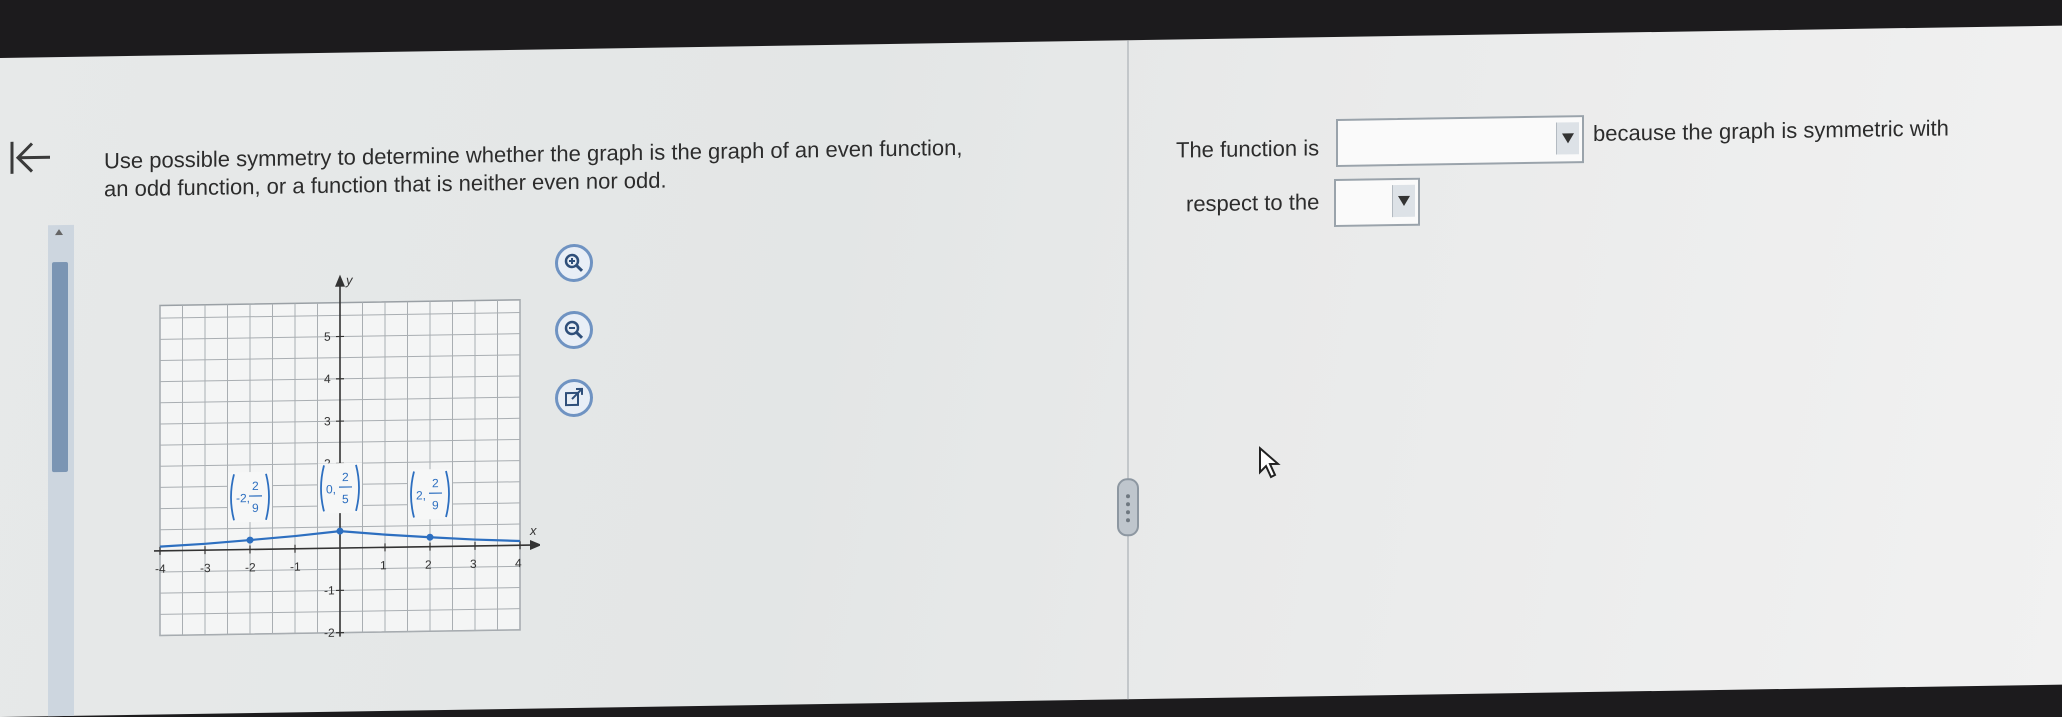 This screenshot has height=717, width=2062. I want to click on scroll-thumb, so click(60, 367).